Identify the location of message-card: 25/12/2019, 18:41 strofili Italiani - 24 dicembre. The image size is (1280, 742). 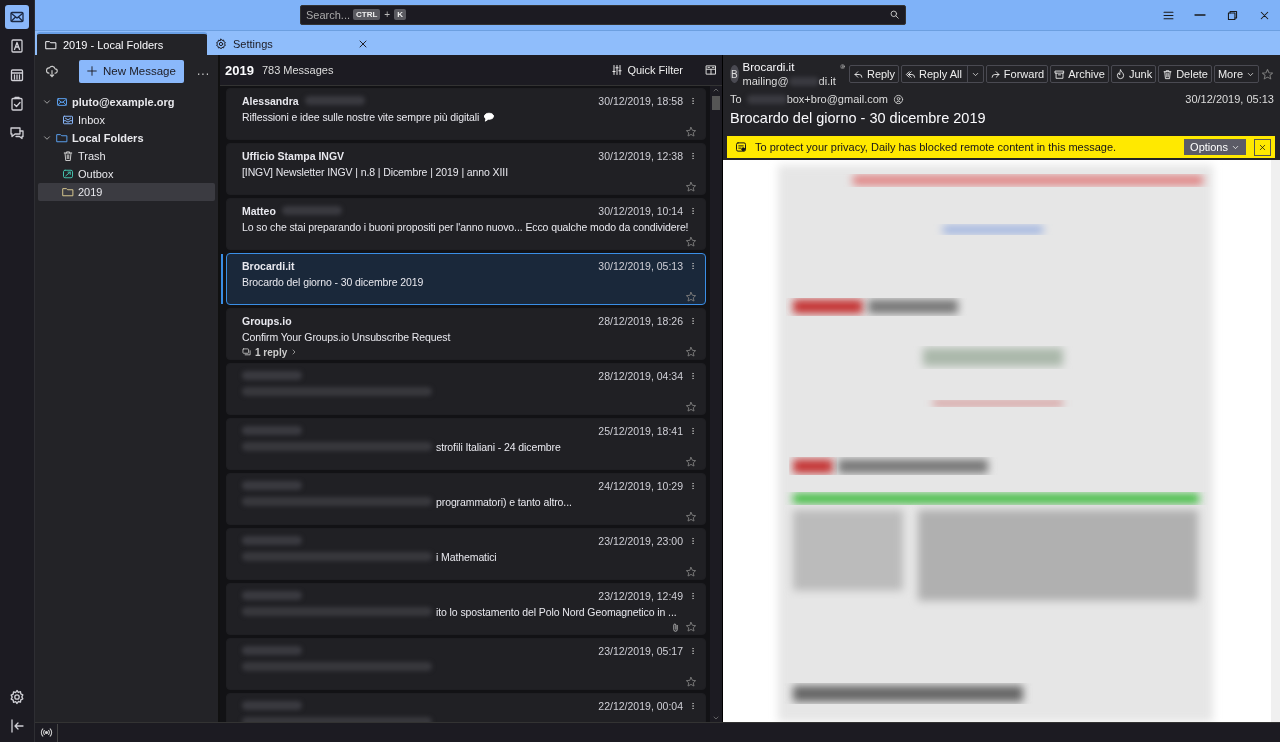
(466, 444).